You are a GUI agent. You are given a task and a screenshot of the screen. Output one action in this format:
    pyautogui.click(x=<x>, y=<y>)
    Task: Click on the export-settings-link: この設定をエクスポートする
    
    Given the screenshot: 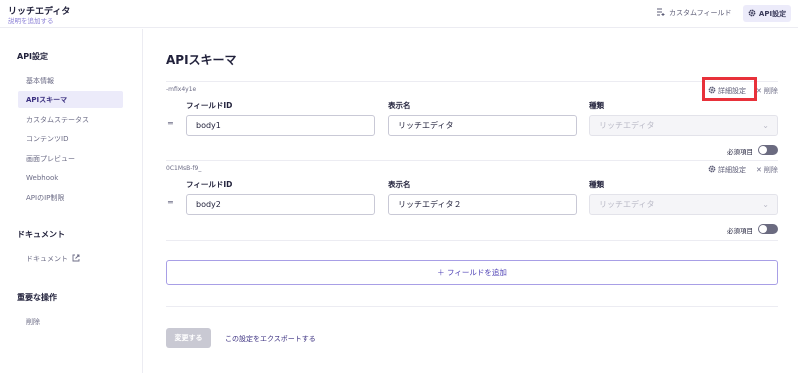 What is the action you would take?
    pyautogui.click(x=270, y=339)
    